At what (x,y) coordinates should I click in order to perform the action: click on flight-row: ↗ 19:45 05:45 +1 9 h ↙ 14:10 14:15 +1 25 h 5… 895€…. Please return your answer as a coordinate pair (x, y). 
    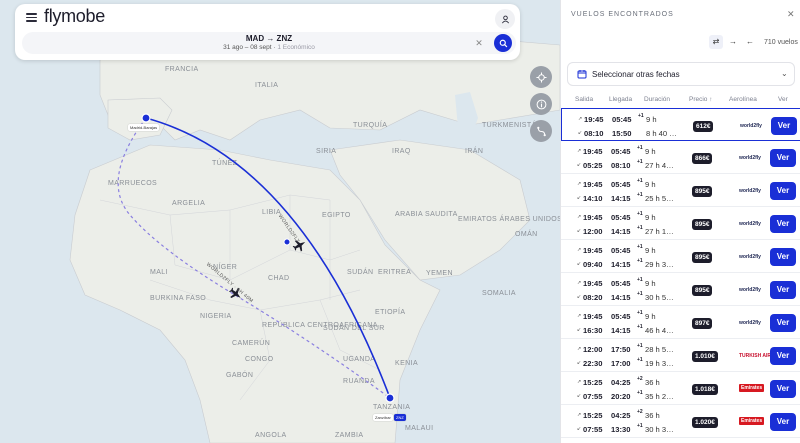
    Looking at the image, I should click on (680, 190).